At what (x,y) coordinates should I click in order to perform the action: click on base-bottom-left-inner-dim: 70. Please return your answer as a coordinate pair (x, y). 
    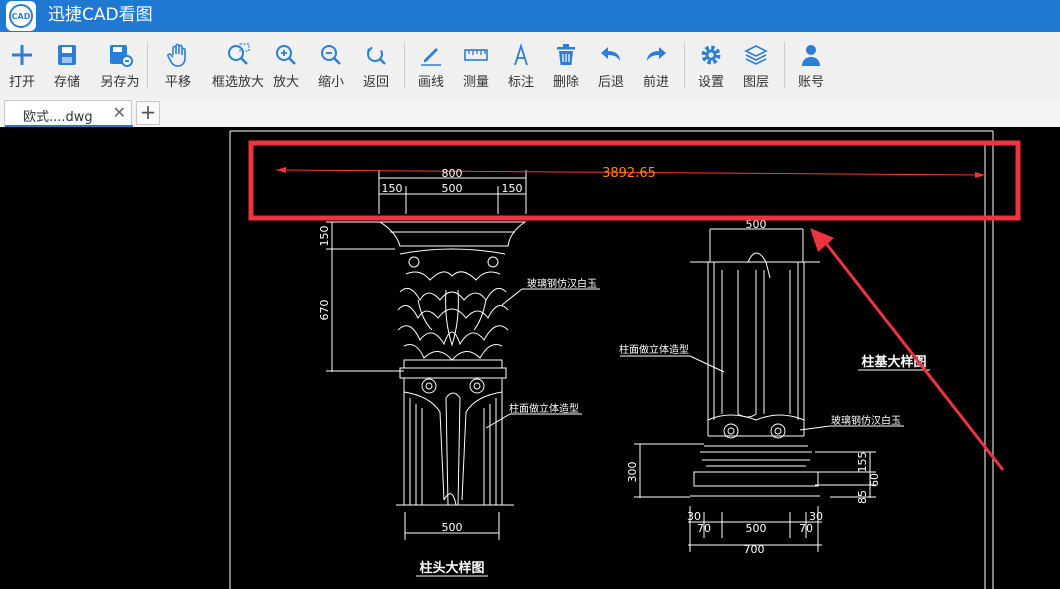
    Looking at the image, I should click on (704, 528).